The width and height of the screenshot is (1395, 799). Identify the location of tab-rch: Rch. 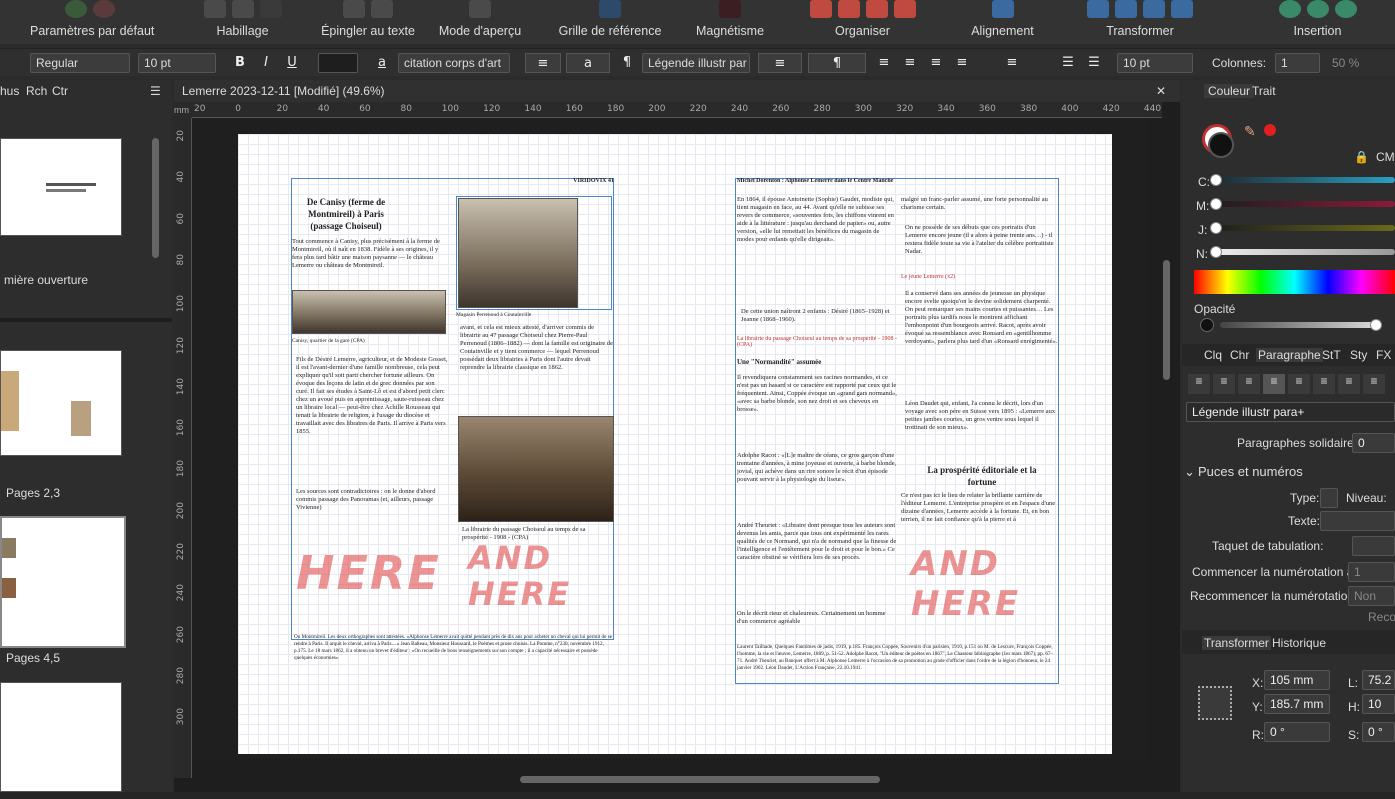
(36, 91).